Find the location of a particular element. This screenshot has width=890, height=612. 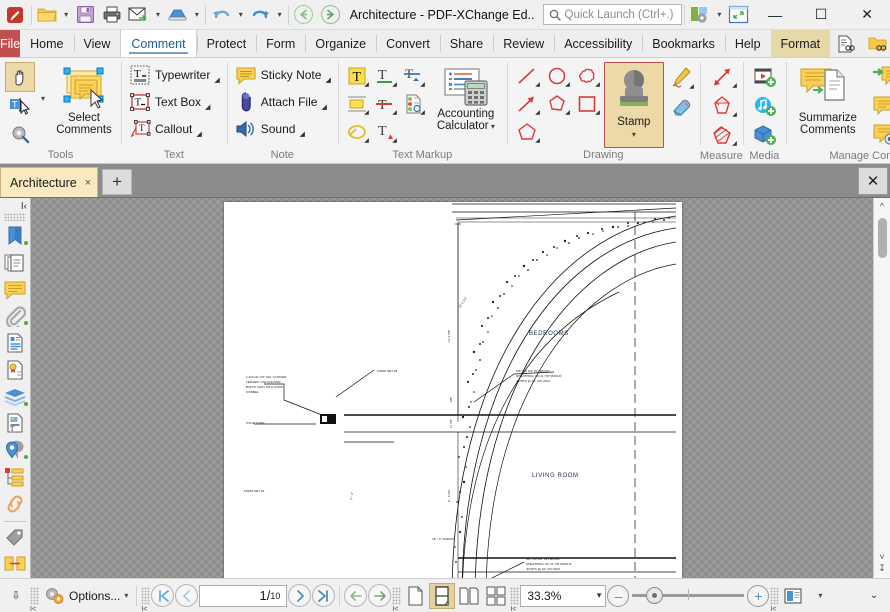

close-button: ✕ is located at coordinates (867, 15).